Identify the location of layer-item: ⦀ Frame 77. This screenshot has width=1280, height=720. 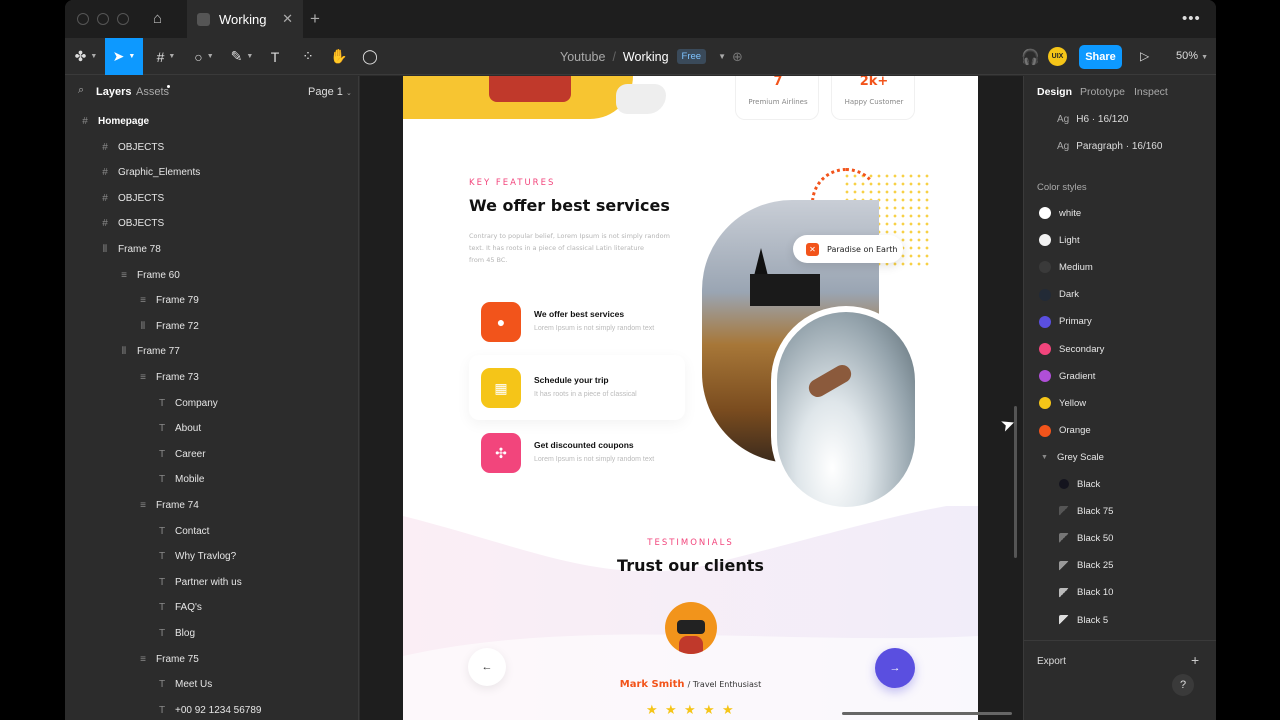
(148, 351).